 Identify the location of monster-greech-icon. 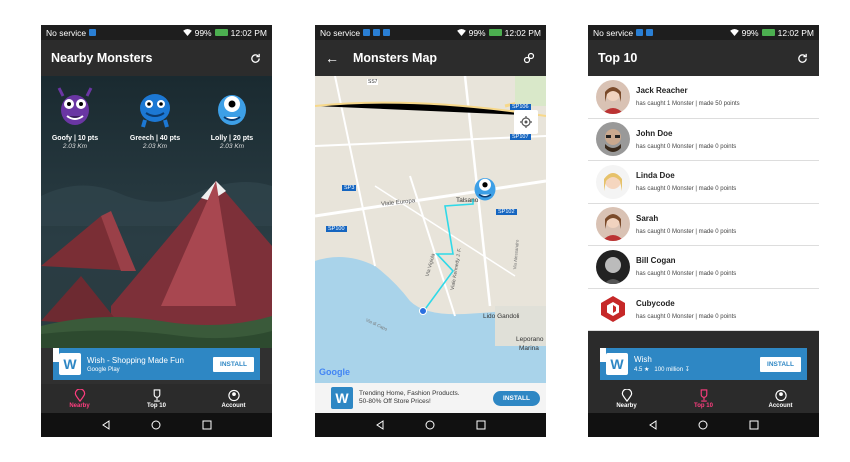
(155, 111).